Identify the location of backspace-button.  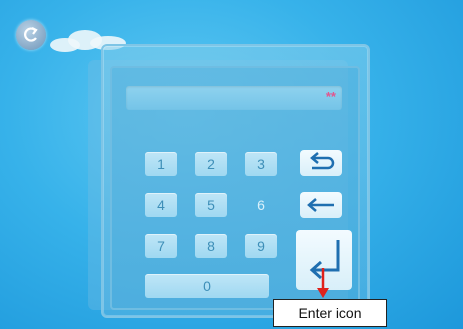
(321, 205).